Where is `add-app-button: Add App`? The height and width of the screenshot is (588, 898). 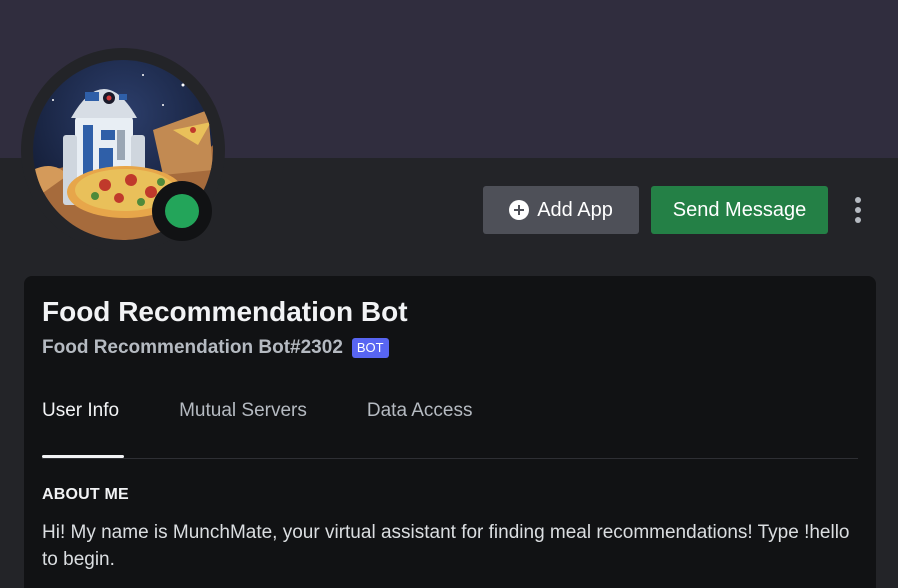
add-app-button: Add App is located at coordinates (561, 210).